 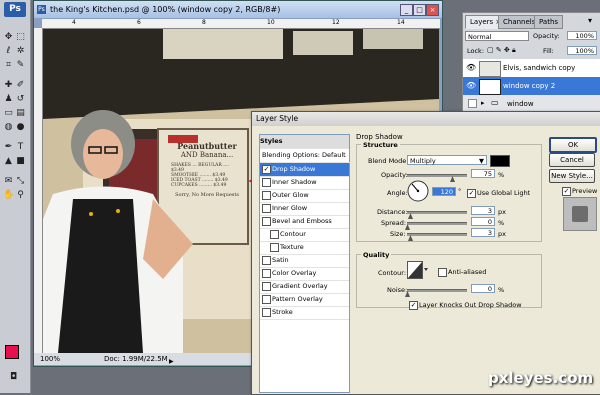 I want to click on foreground-color-swatch, so click(x=12, y=352).